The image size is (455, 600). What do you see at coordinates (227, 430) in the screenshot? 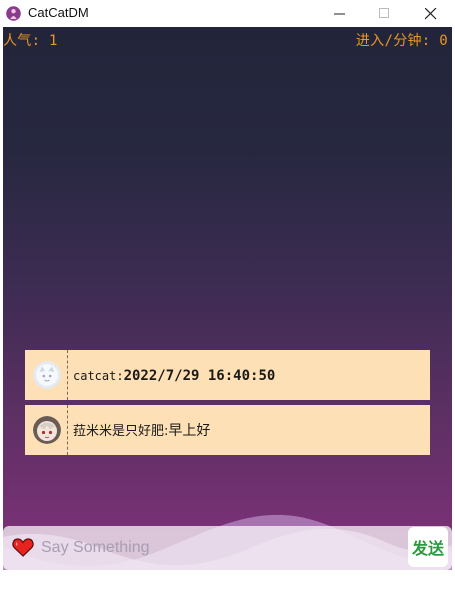
I see `danmaku-bubble: 菈米米是只好肥:早上好` at bounding box center [227, 430].